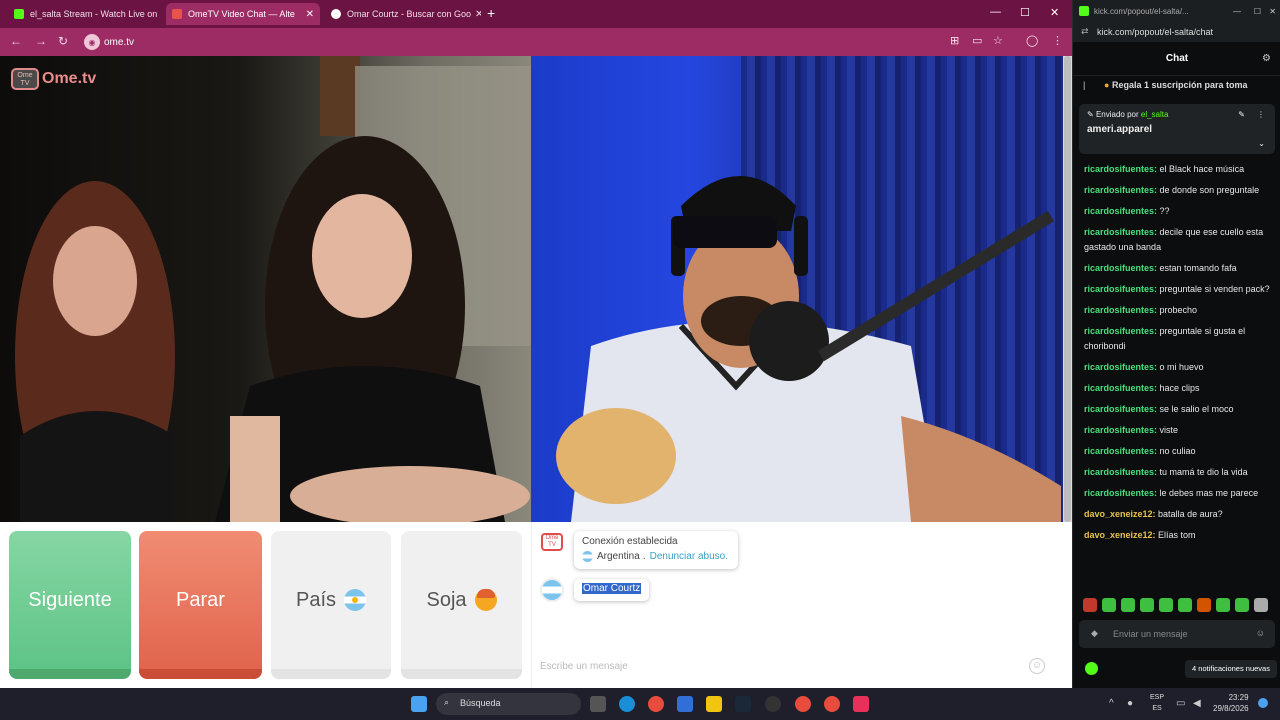 The image size is (1280, 720). What do you see at coordinates (63, 41) in the screenshot?
I see `reload-icon: ↻` at bounding box center [63, 41].